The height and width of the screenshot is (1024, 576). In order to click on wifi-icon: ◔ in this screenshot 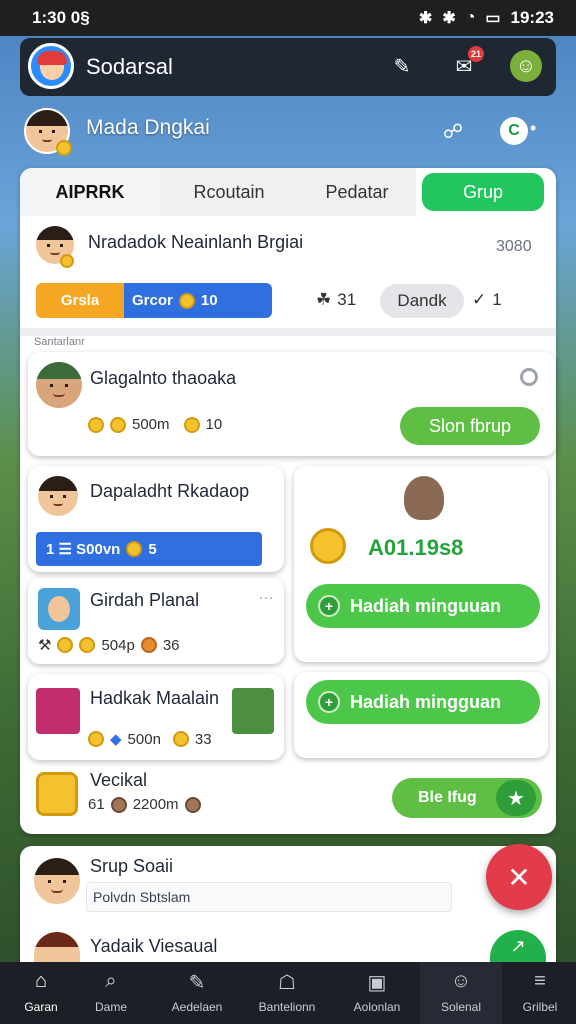, I will do `click(470, 17)`.